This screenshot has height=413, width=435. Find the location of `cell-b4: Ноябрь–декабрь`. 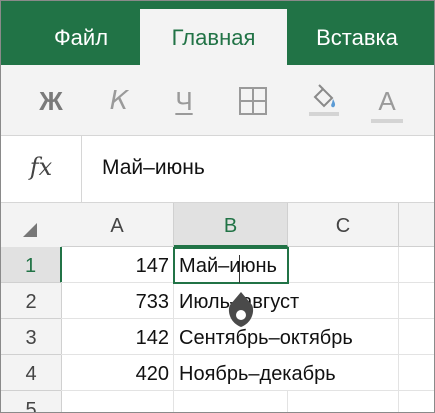

cell-b4: Ноябрь–декабрь is located at coordinates (286, 373).